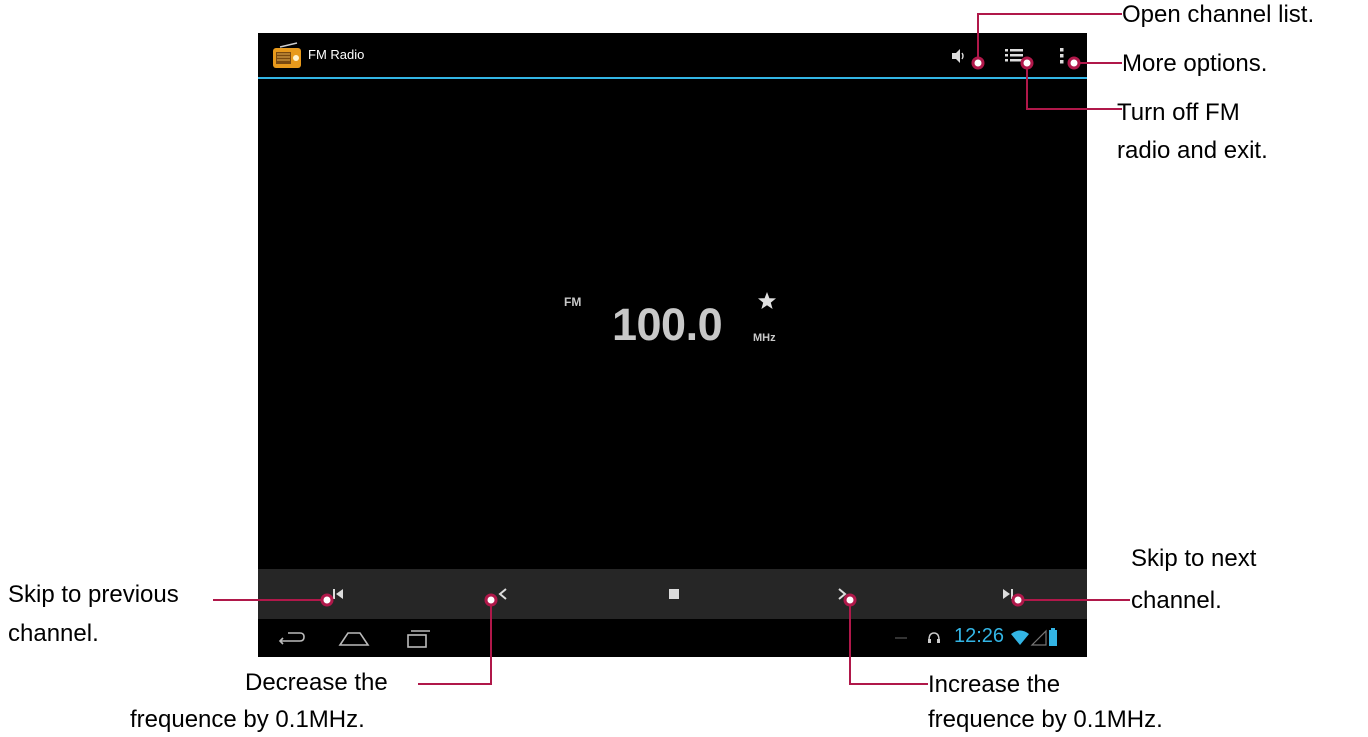 The image size is (1368, 737). Describe the element at coordinates (53, 633) in the screenshot. I see `callout-skip-prev-line2: channel.` at that location.